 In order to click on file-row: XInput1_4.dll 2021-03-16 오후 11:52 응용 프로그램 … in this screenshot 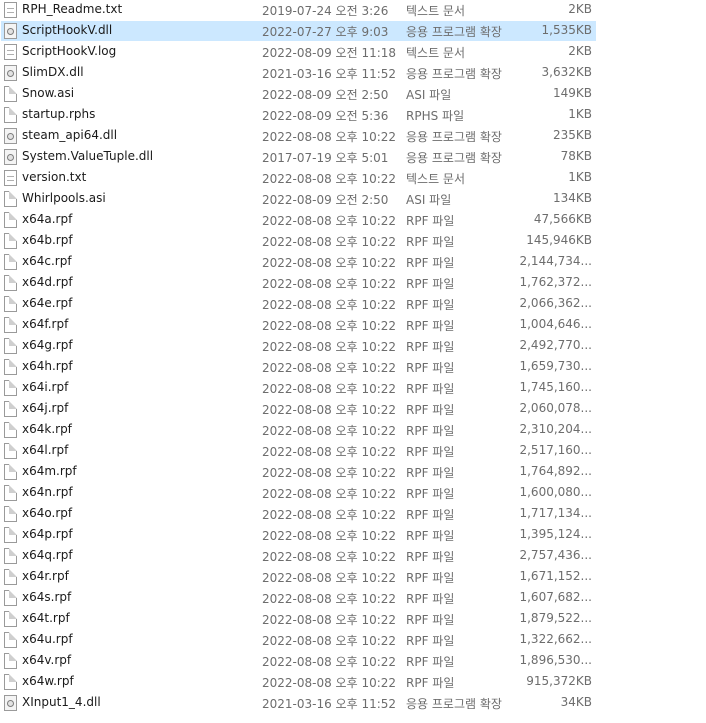, I will do `click(353, 703)`.